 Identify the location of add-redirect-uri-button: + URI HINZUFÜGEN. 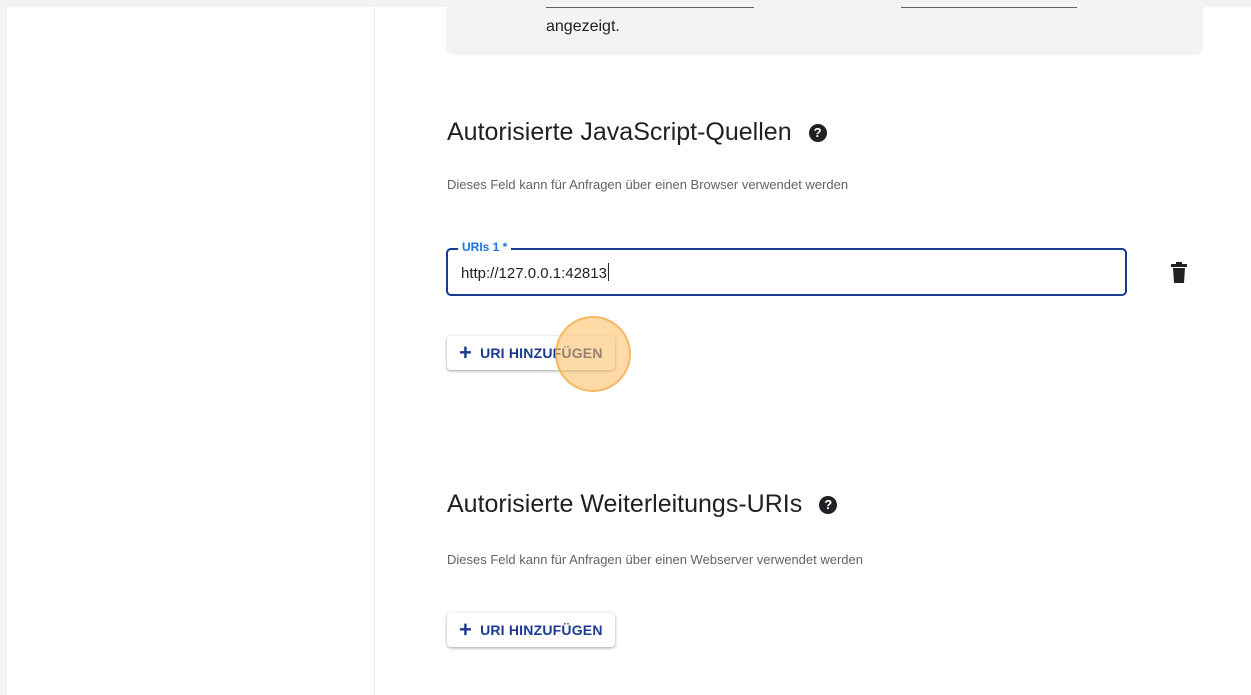
(531, 630).